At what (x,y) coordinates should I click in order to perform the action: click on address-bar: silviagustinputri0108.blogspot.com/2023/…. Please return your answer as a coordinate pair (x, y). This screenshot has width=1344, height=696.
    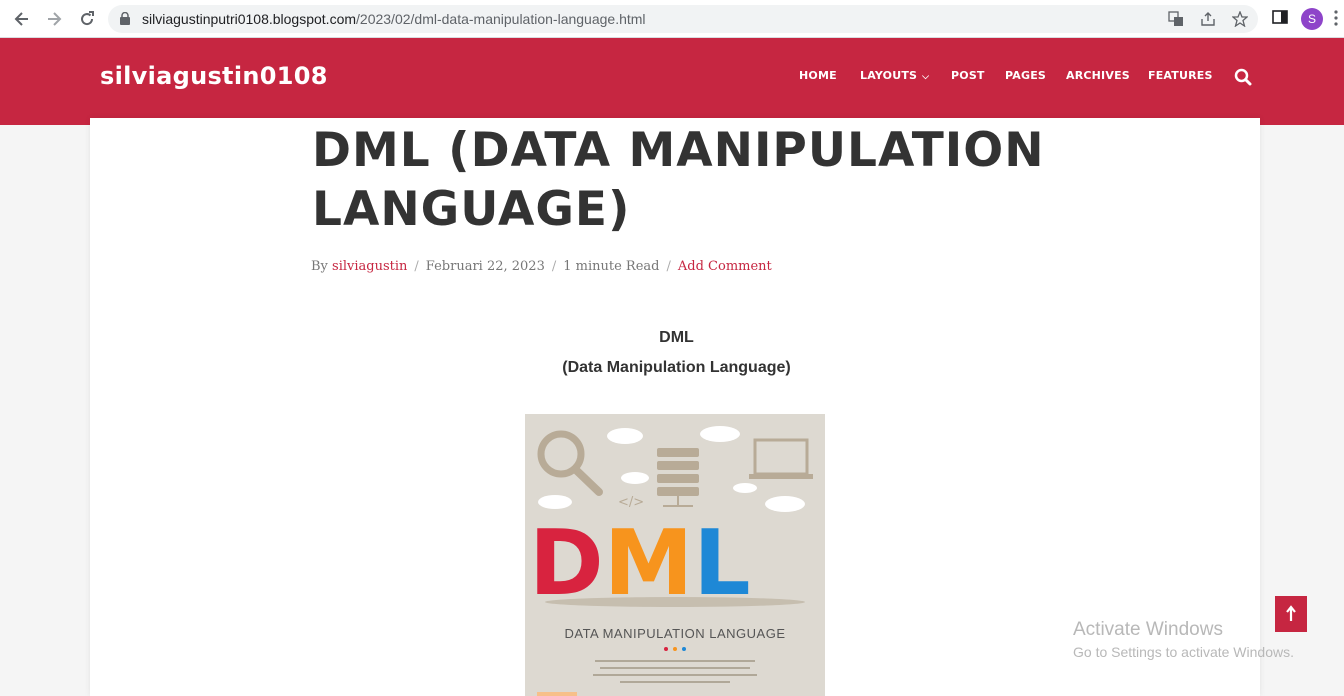
    Looking at the image, I should click on (683, 19).